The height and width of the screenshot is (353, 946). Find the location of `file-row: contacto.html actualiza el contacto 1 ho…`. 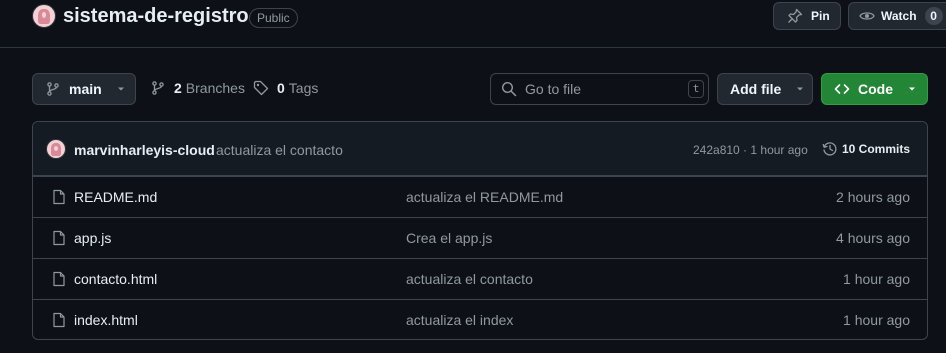

file-row: contacto.html actualiza el contacto 1 ho… is located at coordinates (480, 278).